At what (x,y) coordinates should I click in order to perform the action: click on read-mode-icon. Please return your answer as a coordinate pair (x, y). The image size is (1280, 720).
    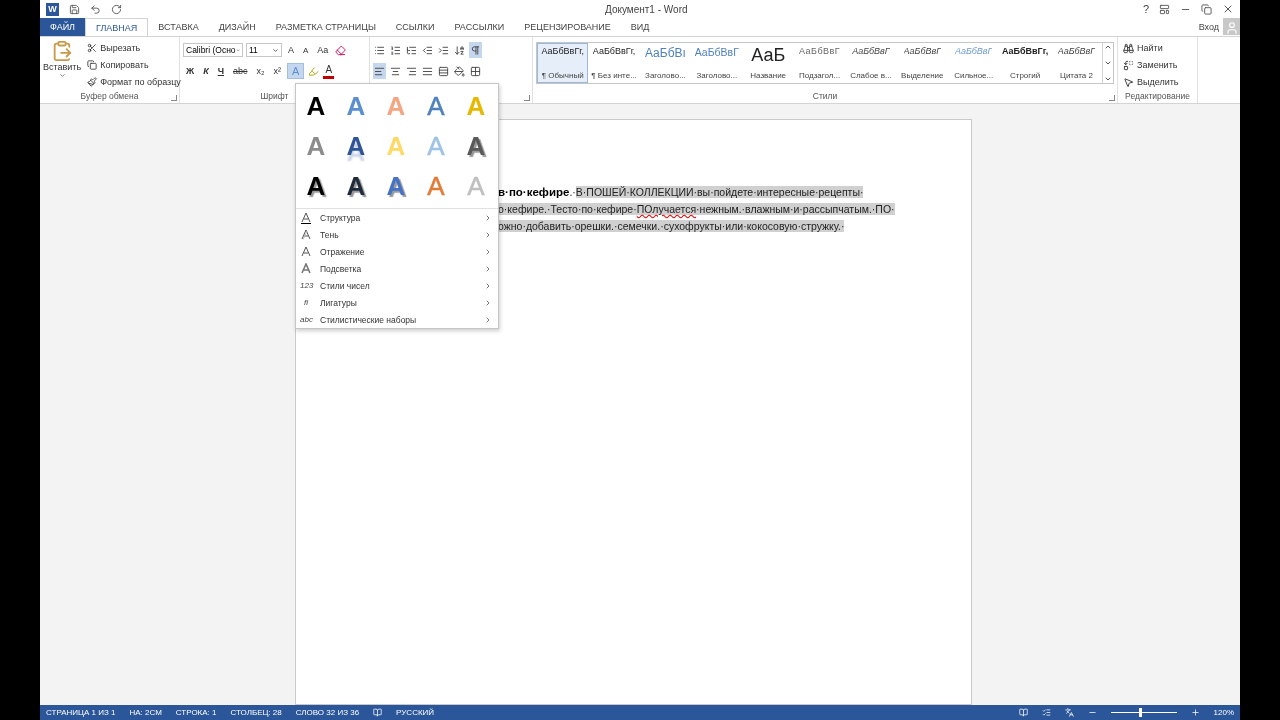
    Looking at the image, I should click on (1023, 712).